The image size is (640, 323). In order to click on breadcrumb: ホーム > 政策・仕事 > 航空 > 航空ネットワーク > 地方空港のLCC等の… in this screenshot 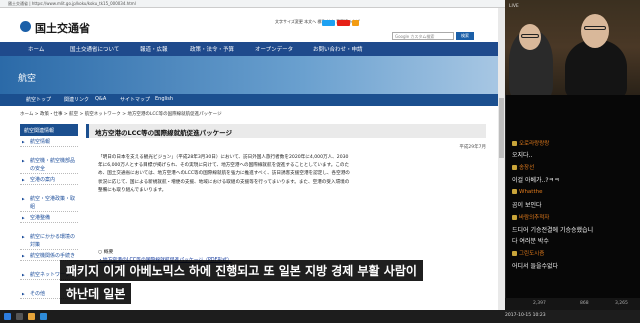, I will do `click(121, 114)`.